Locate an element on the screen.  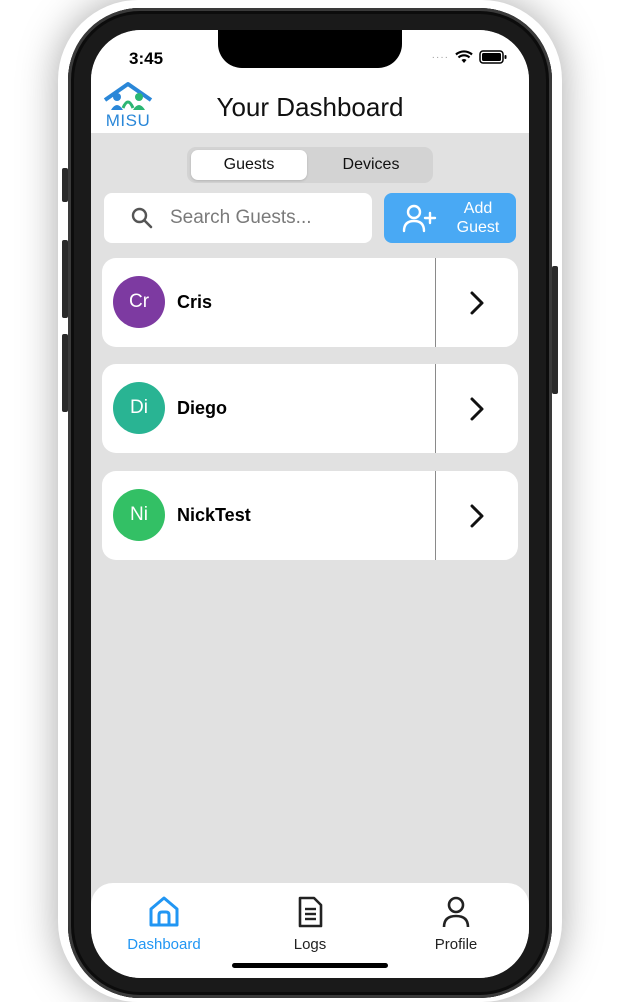
home-icon is located at coordinates (164, 911).